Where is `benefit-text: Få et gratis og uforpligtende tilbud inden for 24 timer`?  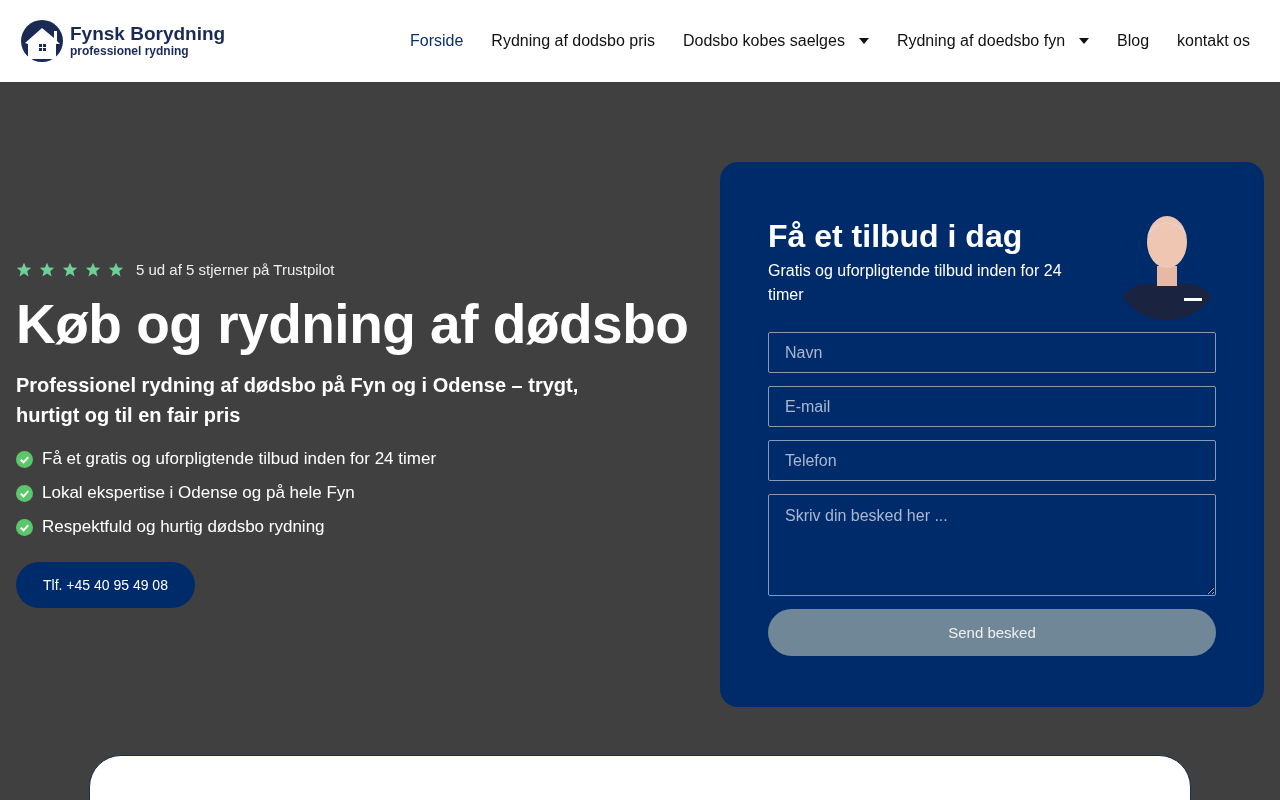 benefit-text: Få et gratis og uforpligtende tilbud inden for 24 timer is located at coordinates (239, 459).